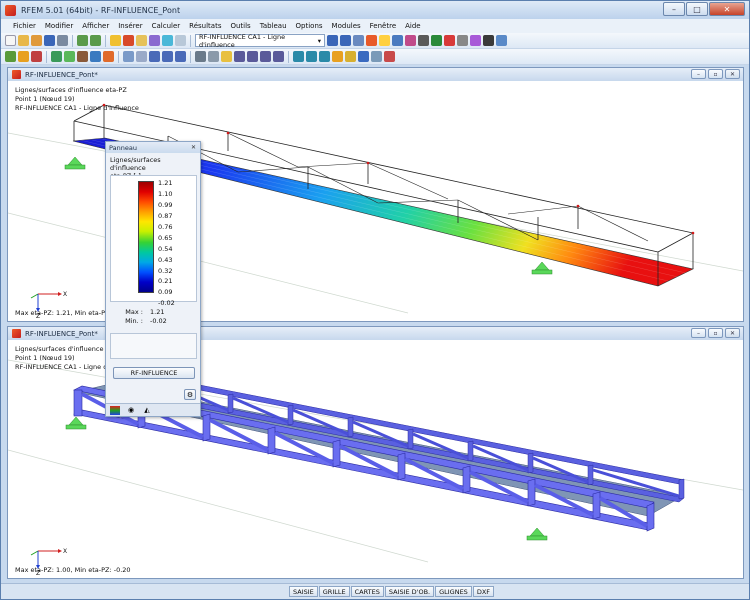 The image size is (750, 600). I want to click on result-display-icon, so click(358, 40).